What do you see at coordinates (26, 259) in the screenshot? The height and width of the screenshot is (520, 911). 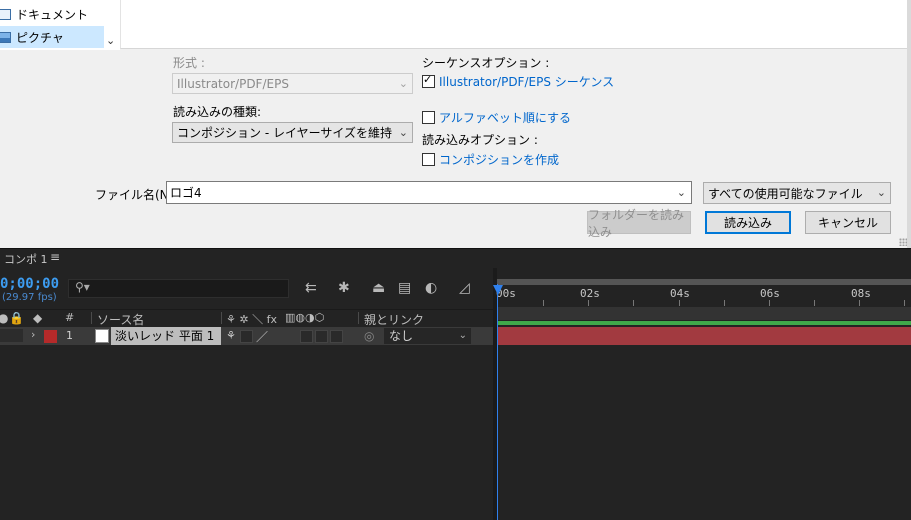 I see `tab-comp-1: コンポ 1` at bounding box center [26, 259].